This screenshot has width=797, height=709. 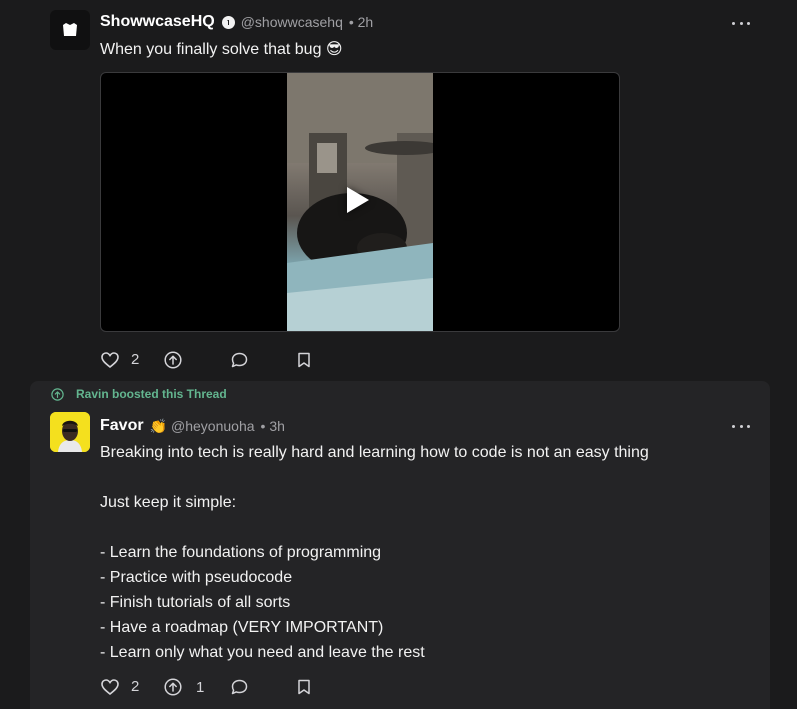 I want to click on handle: @showwcasehq, so click(x=292, y=22).